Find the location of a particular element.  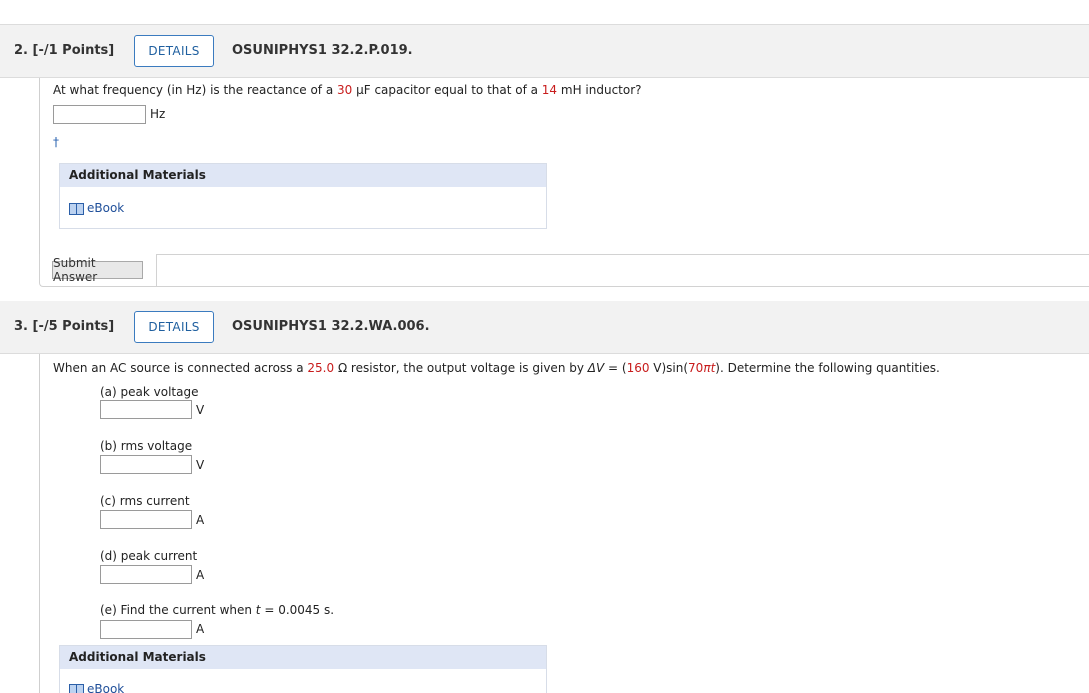

question-3-additional-materials: Additional Materials eBook is located at coordinates (303, 669).